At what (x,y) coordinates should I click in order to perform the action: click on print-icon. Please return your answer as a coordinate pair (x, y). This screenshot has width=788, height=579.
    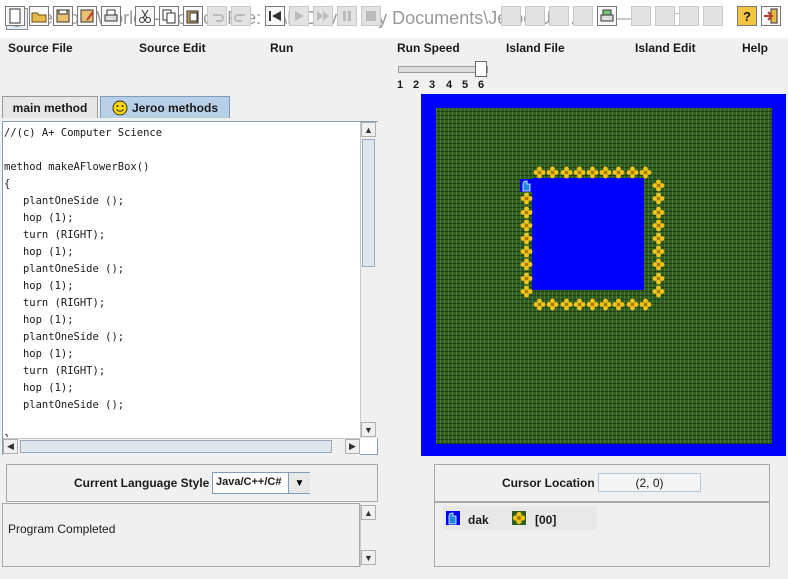
    Looking at the image, I should click on (111, 16).